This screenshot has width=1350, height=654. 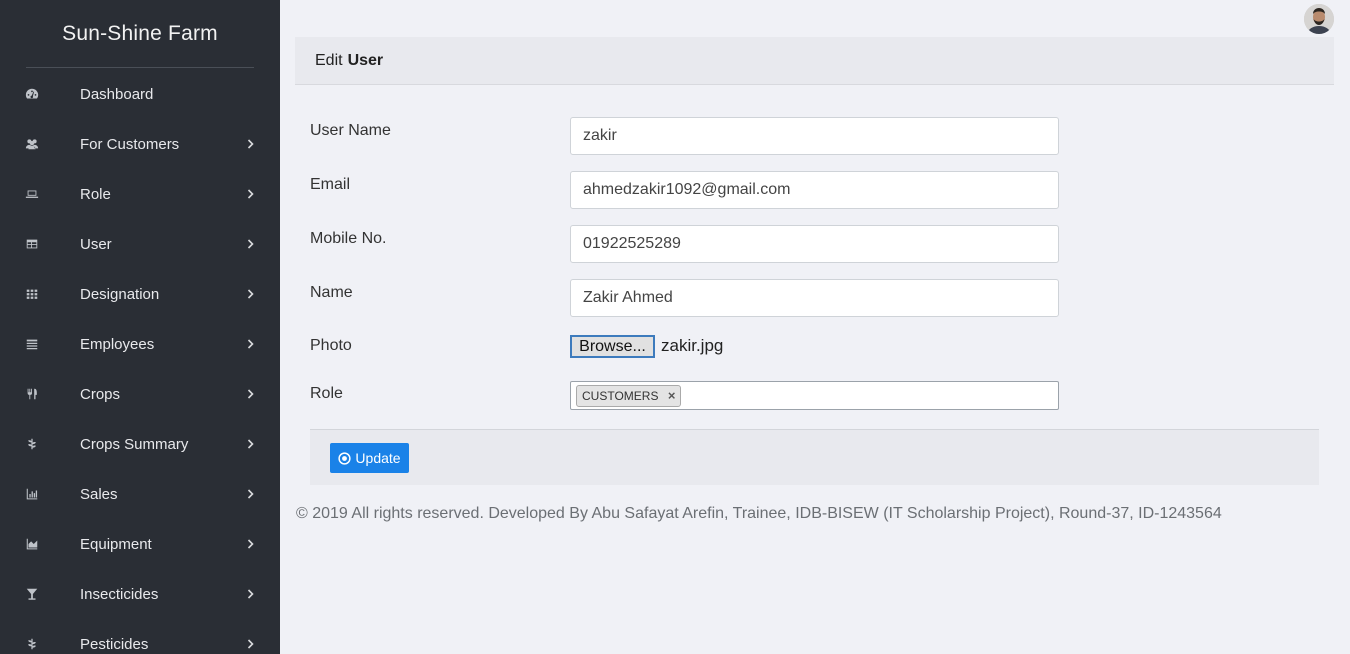 I want to click on sidebar-item-label: Sales, so click(x=99, y=494).